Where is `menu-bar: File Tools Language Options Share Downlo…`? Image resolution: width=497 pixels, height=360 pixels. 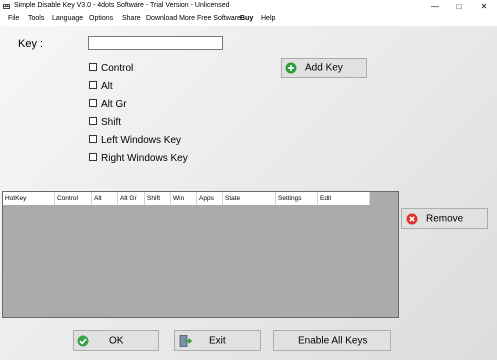 menu-bar: File Tools Language Options Share Downlo… is located at coordinates (248, 19).